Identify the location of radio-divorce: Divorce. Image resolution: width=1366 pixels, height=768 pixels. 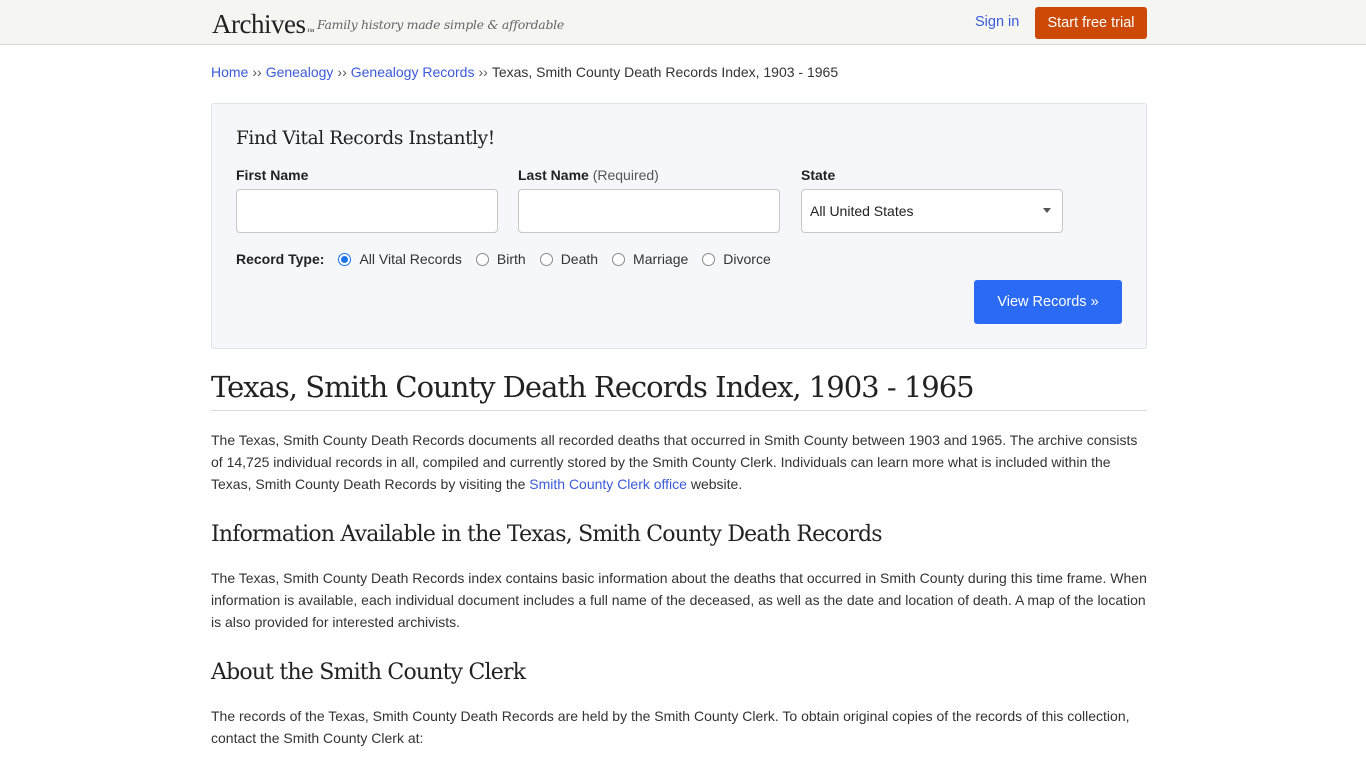
(736, 259).